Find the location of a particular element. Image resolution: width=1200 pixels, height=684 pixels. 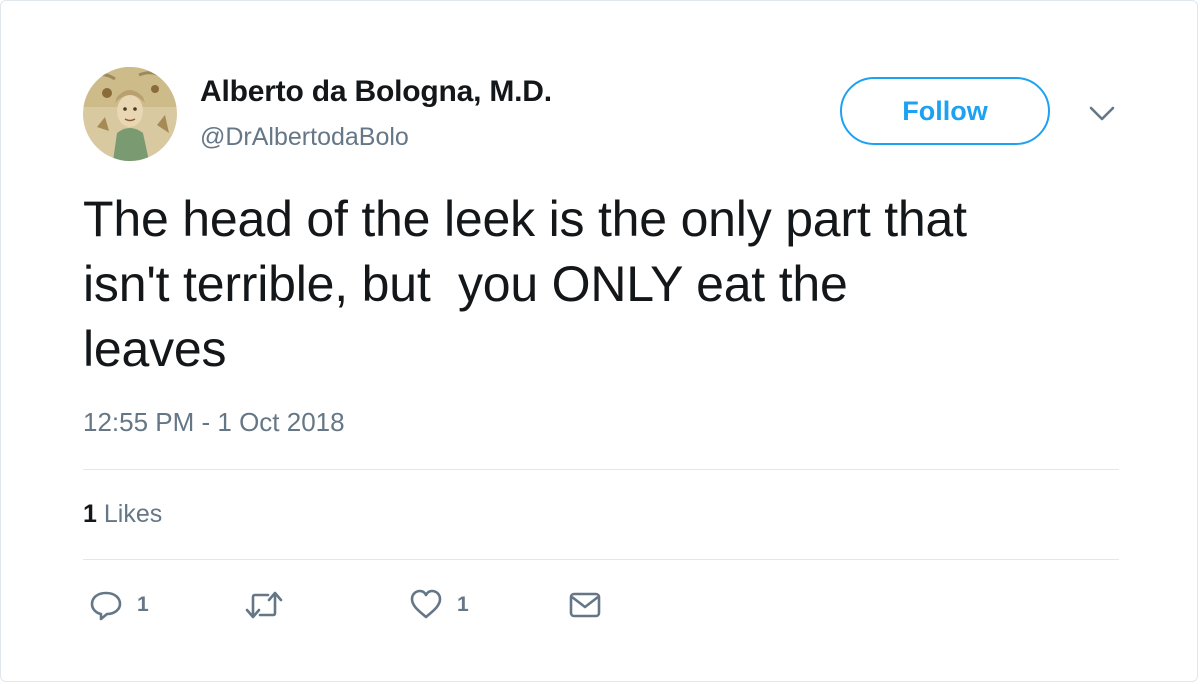

like-count: 1 is located at coordinates (463, 604).